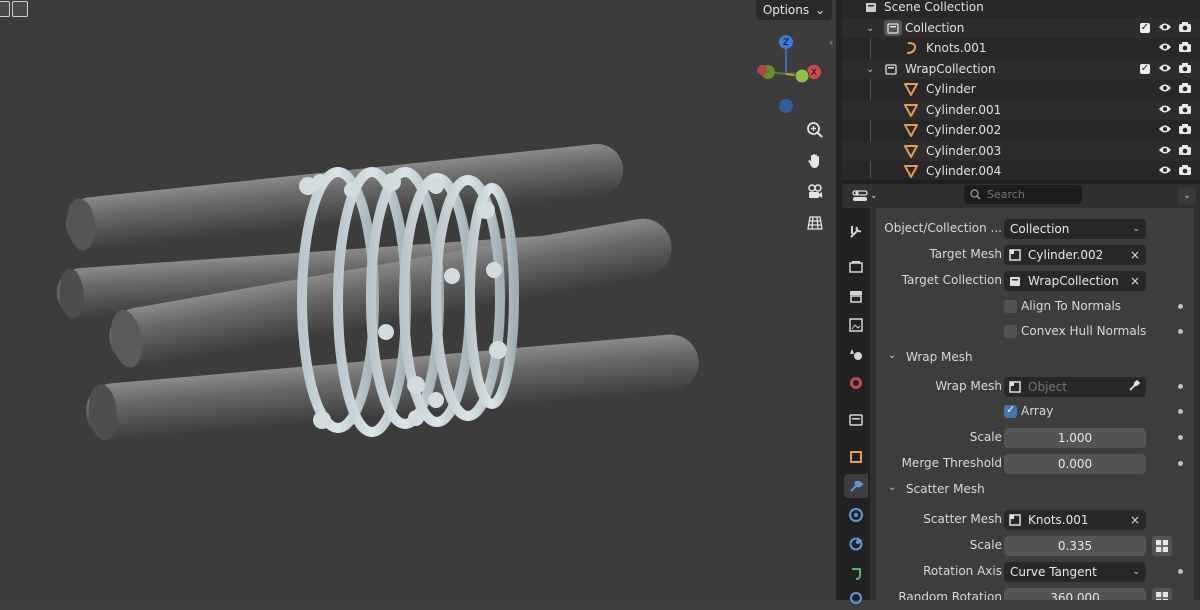 This screenshot has height=610, width=1200. What do you see at coordinates (867, 196) in the screenshot?
I see `editor-type-button: ⌄` at bounding box center [867, 196].